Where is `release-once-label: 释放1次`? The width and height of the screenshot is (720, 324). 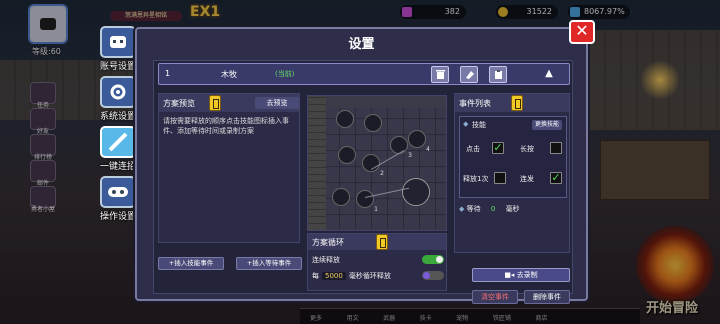
release-once-label: 释放1次 is located at coordinates (476, 179).